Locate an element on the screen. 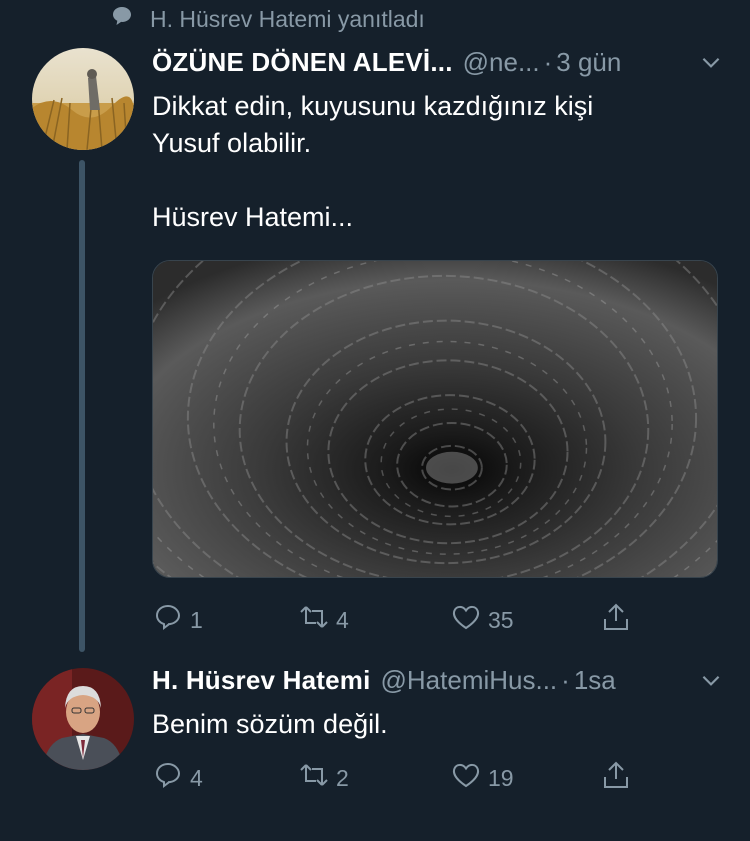  reply-context: H. Hüsrev Hatemi yanıtladı is located at coordinates (267, 19).